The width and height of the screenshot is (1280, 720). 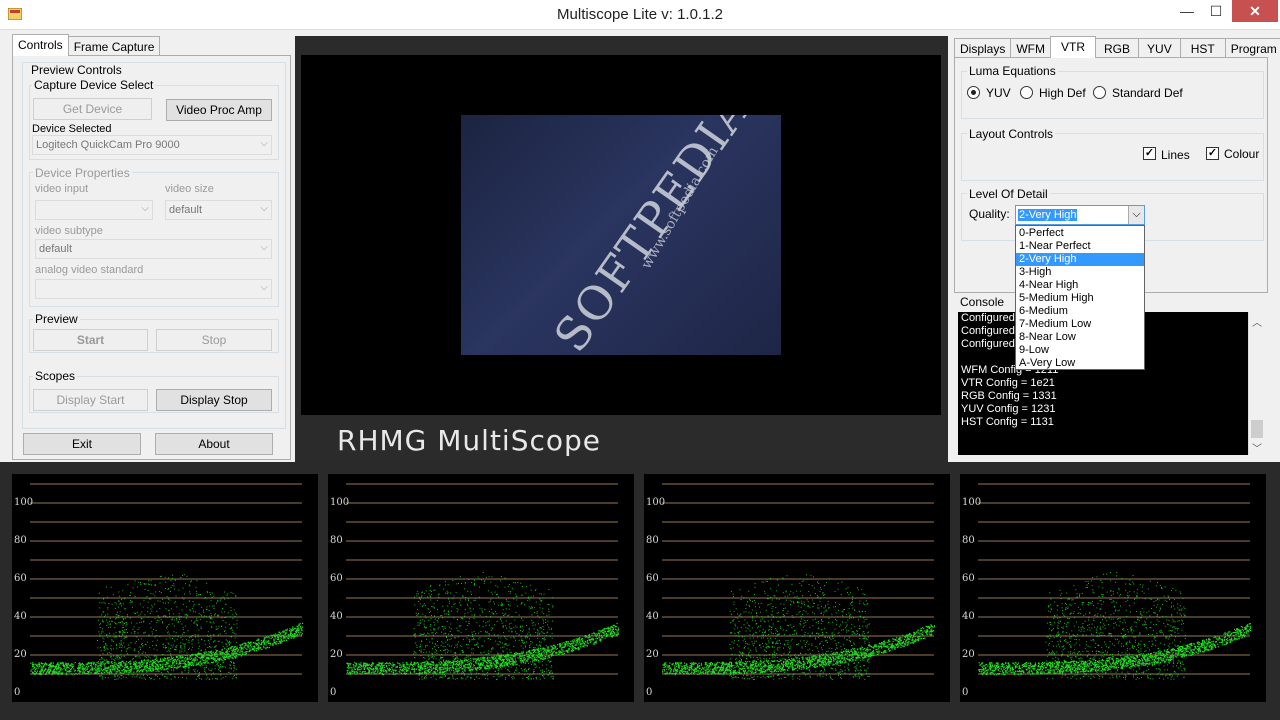 What do you see at coordinates (214, 340) in the screenshot?
I see `stop-button: Stop` at bounding box center [214, 340].